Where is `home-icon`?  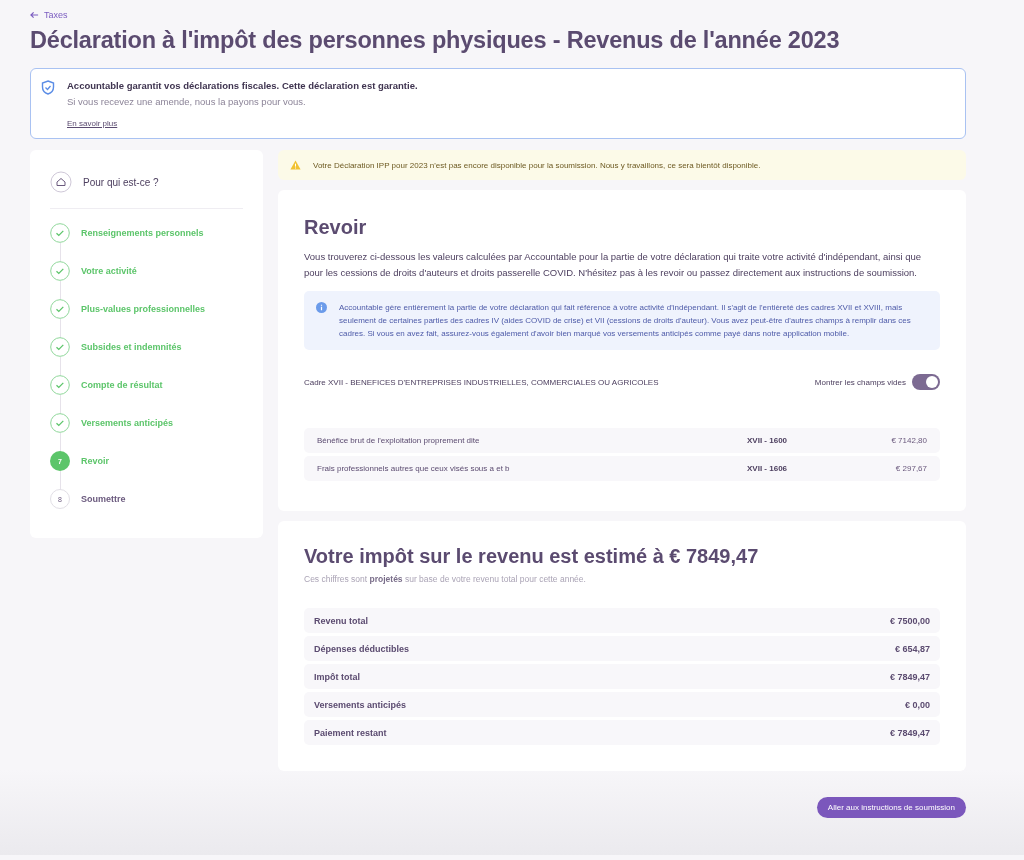
home-icon is located at coordinates (61, 182).